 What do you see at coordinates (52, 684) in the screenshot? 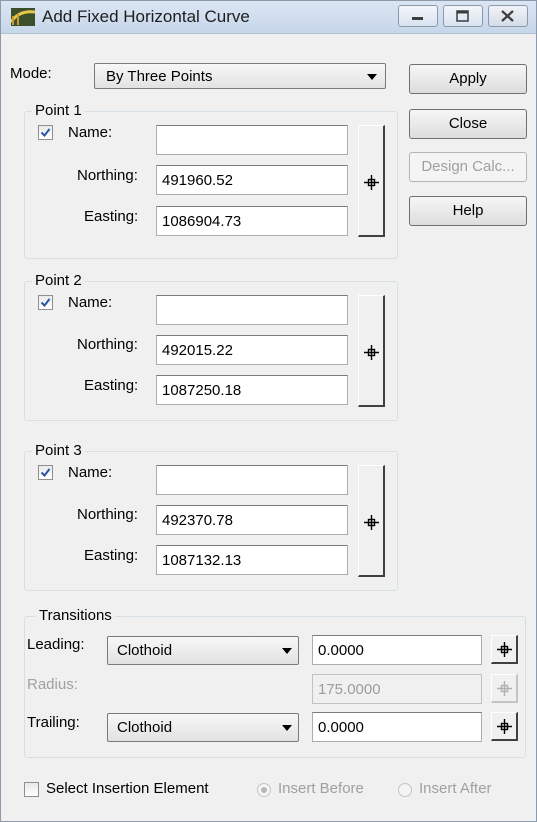
I see `radius-label: Radius:` at bounding box center [52, 684].